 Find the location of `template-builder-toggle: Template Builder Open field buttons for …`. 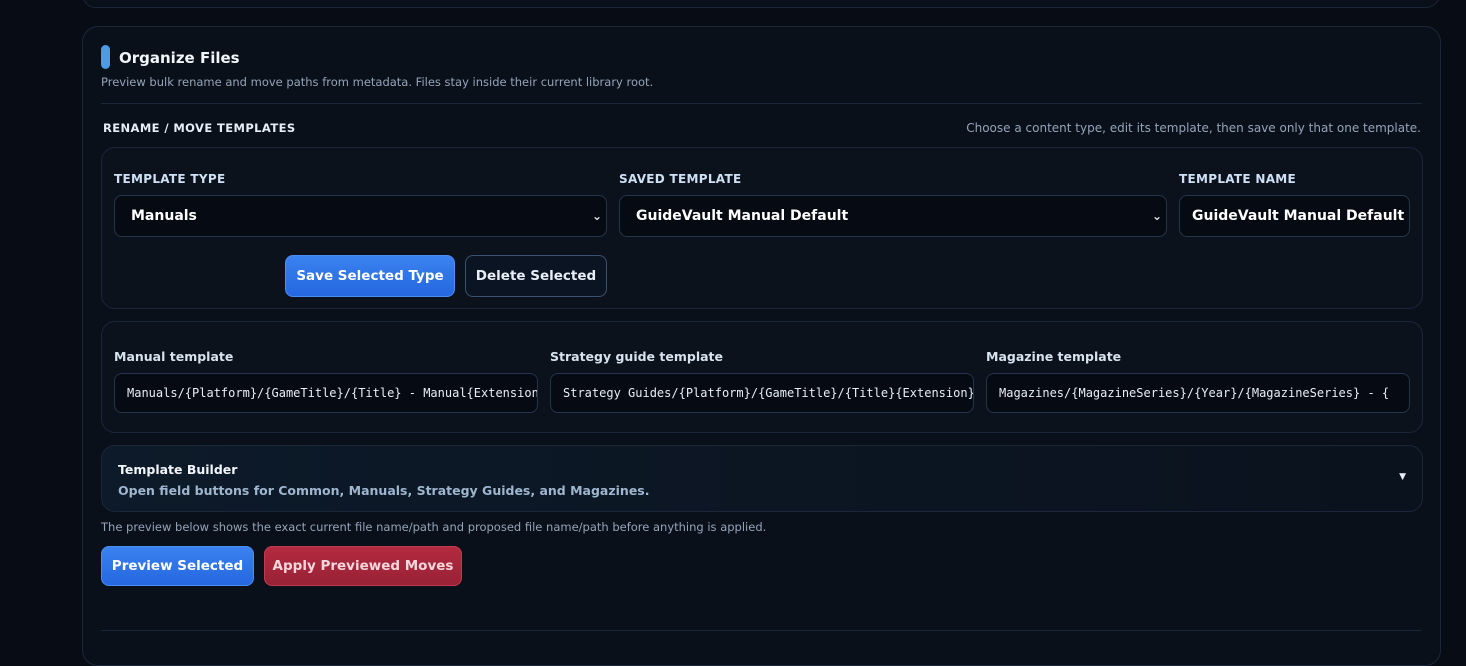

template-builder-toggle: Template Builder Open field buttons for … is located at coordinates (762, 478).